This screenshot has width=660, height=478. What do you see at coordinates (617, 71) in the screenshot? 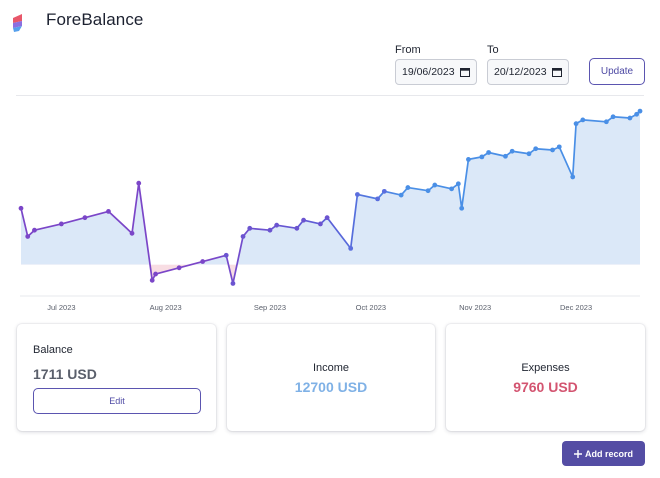
I see `update-button: Update` at bounding box center [617, 71].